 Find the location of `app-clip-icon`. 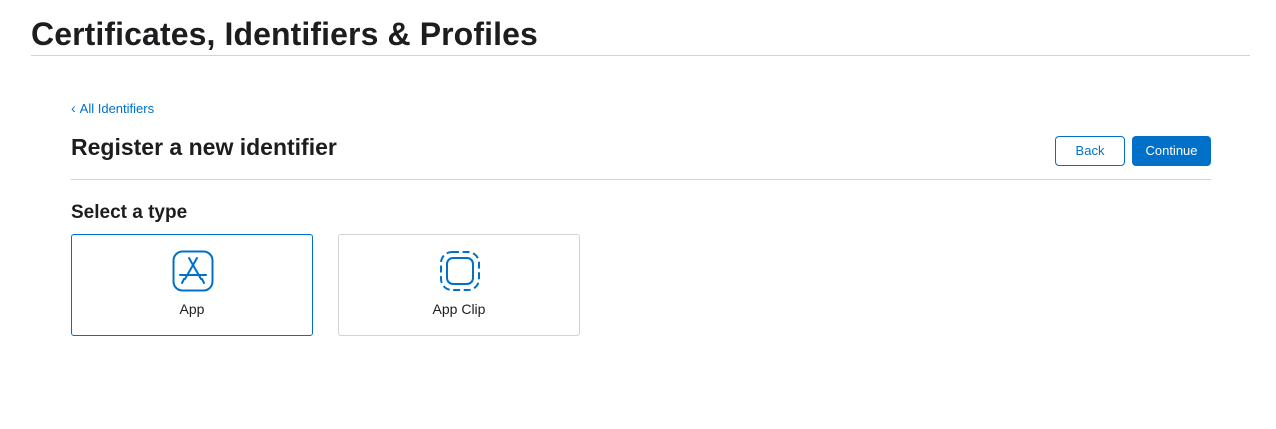

app-clip-icon is located at coordinates (460, 271).